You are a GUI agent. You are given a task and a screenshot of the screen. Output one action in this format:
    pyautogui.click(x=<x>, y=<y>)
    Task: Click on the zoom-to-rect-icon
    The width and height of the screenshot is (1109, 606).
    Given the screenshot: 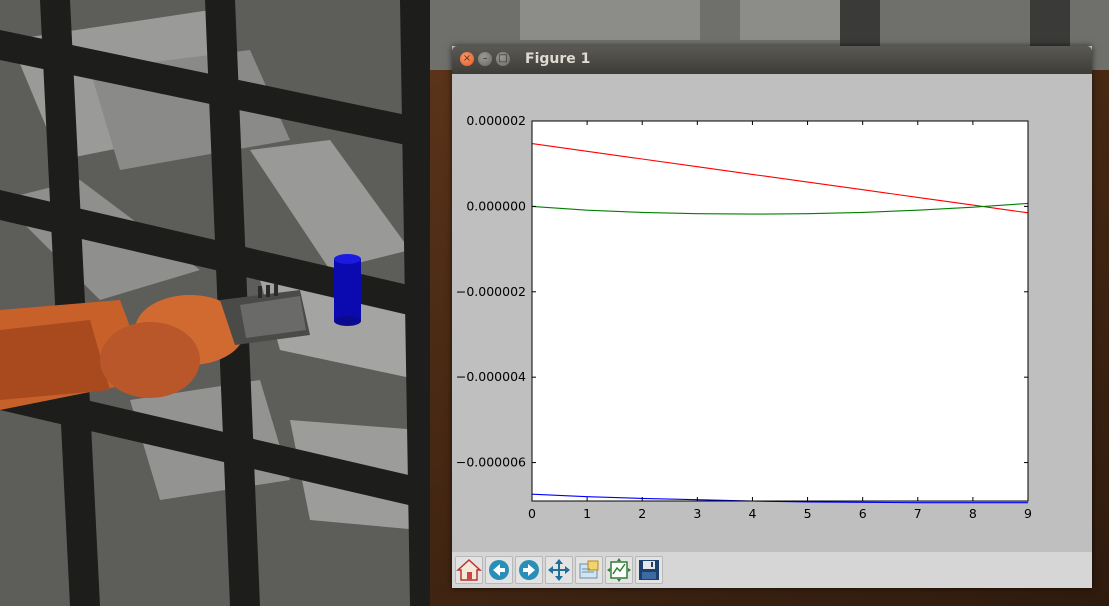 What is the action you would take?
    pyautogui.click(x=589, y=569)
    